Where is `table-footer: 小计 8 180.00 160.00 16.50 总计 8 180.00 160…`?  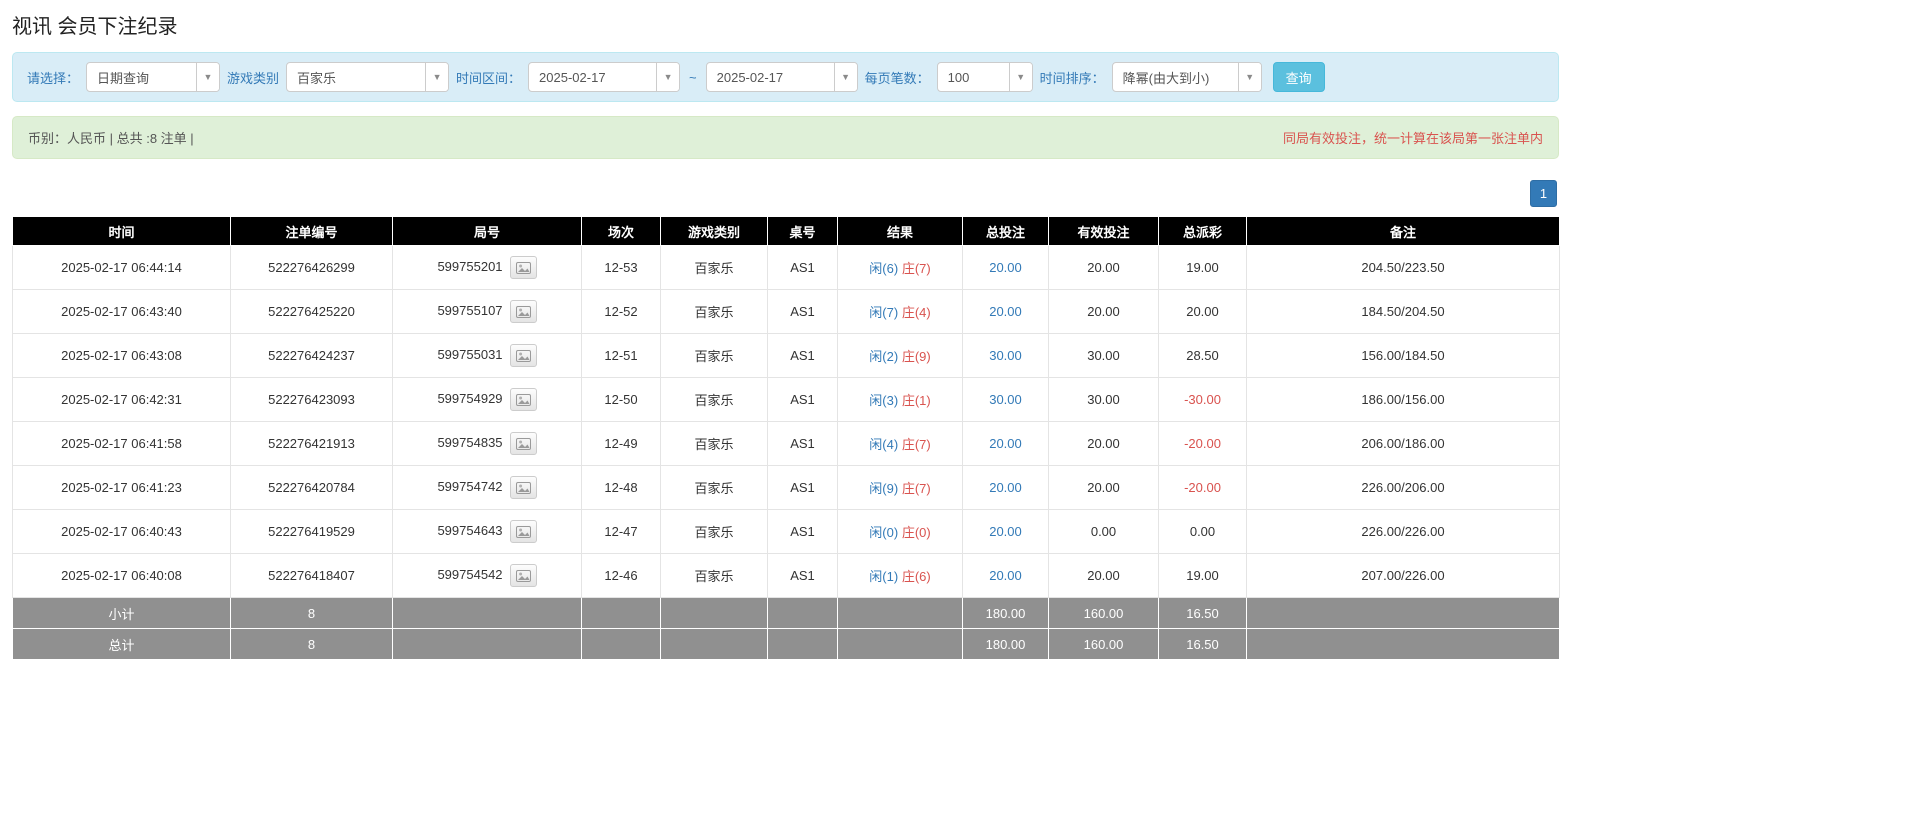 table-footer: 小计 8 180.00 160.00 16.50 总计 8 180.00 160… is located at coordinates (786, 628).